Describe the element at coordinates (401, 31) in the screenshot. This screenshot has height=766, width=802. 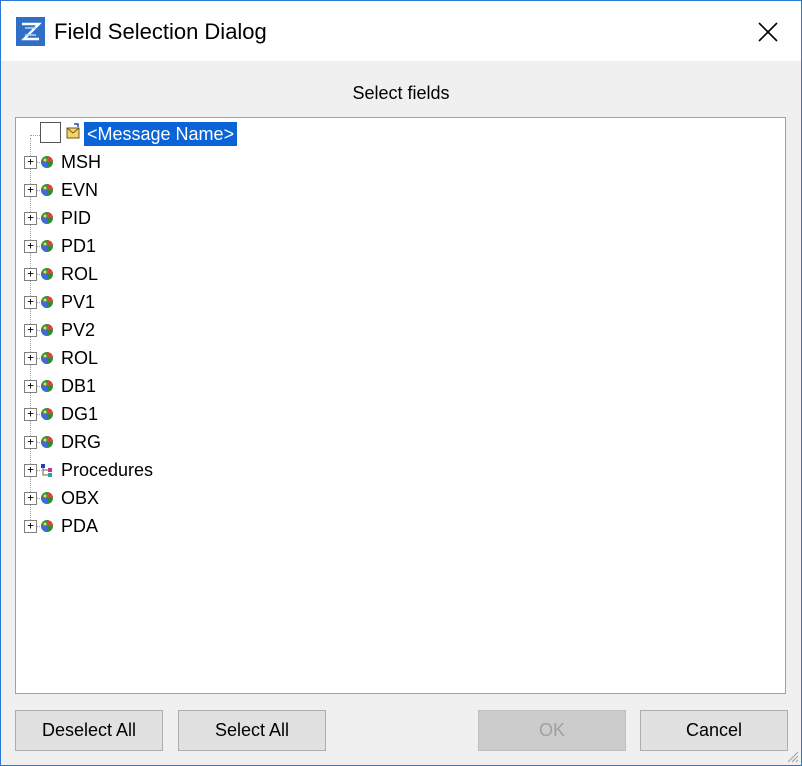
I see `title-bar: Field Selection Dialog` at that location.